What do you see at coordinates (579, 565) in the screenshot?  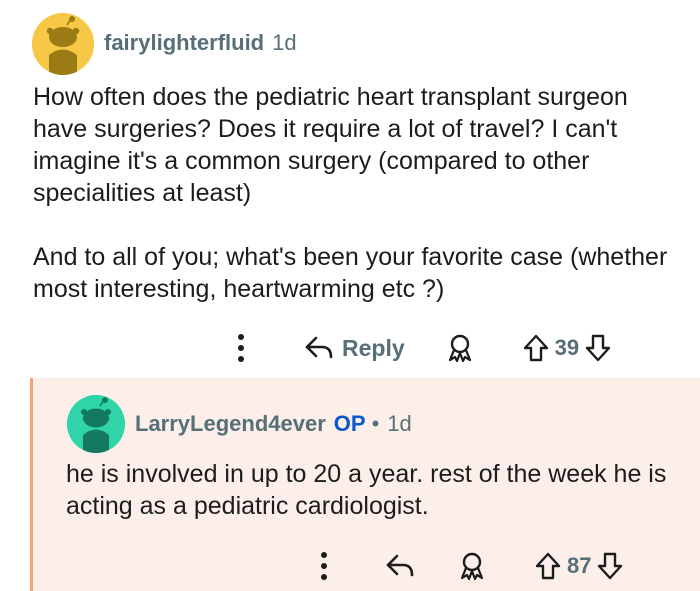 I see `vote-count: 87` at bounding box center [579, 565].